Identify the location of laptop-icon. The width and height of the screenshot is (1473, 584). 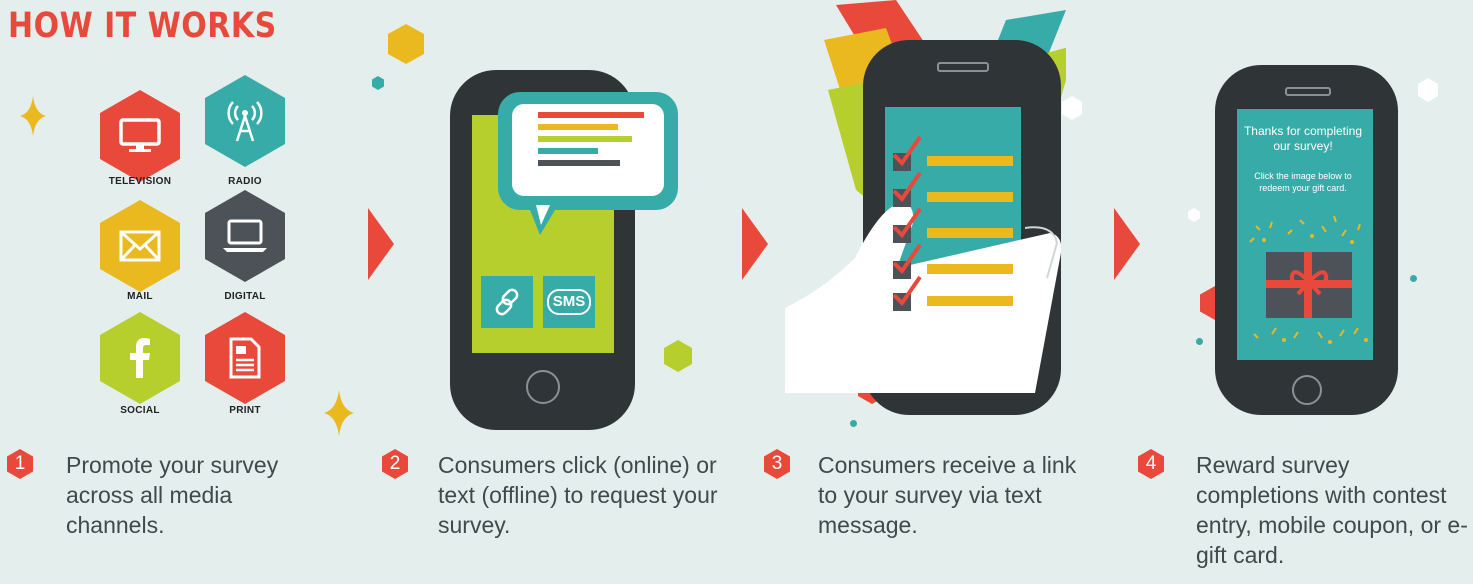
(245, 235).